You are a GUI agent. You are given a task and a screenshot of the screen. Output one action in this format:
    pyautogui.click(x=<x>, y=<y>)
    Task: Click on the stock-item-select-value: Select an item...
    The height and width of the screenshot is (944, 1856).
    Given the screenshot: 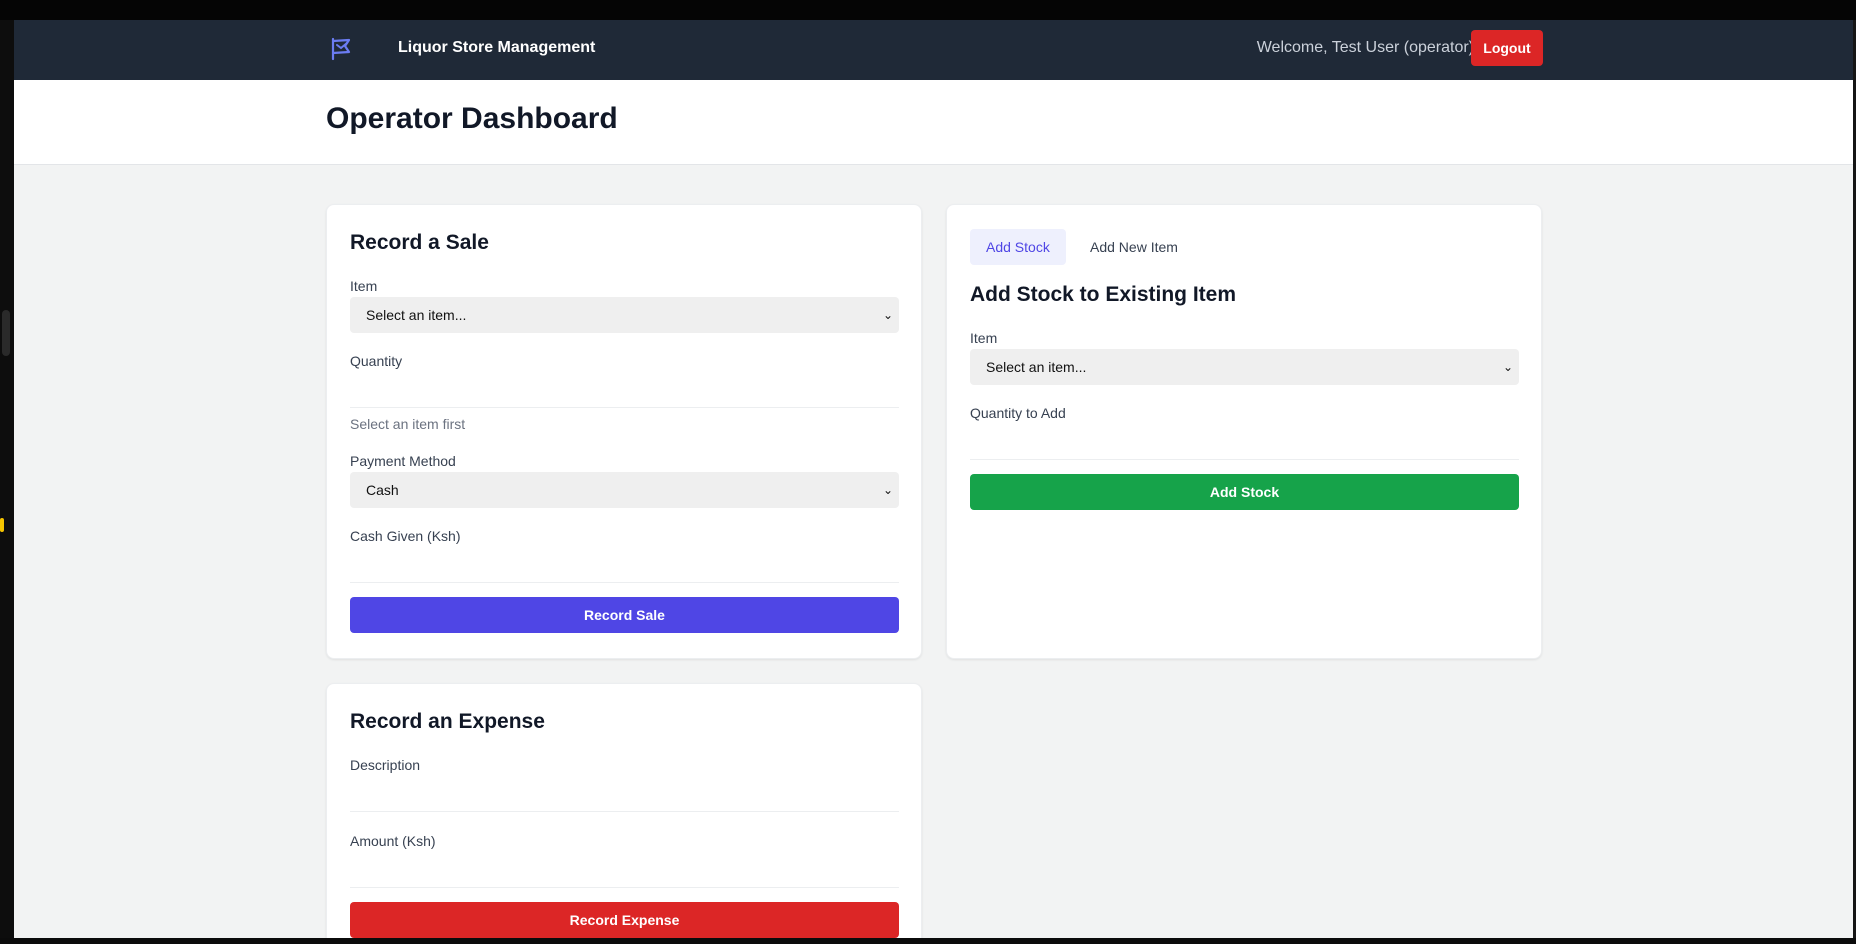 What is the action you would take?
    pyautogui.click(x=1036, y=367)
    